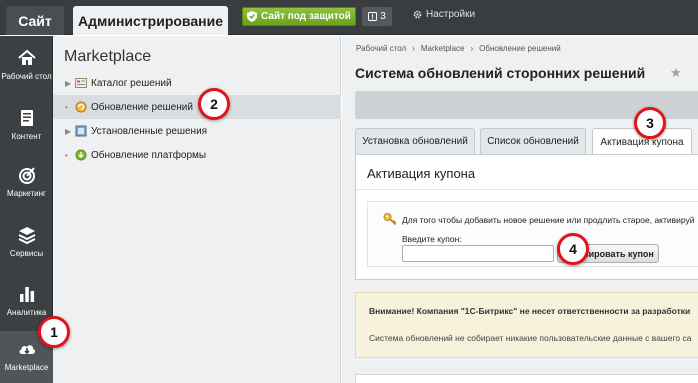 Image resolution: width=698 pixels, height=383 pixels. I want to click on menu-item-label: Каталог решений, so click(131, 83).